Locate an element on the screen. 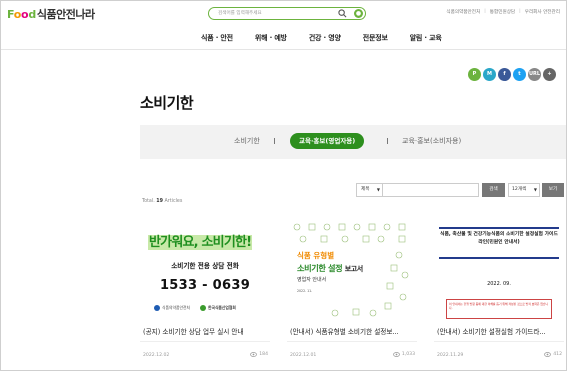 The image size is (567, 371). view-count: 184 is located at coordinates (263, 354).